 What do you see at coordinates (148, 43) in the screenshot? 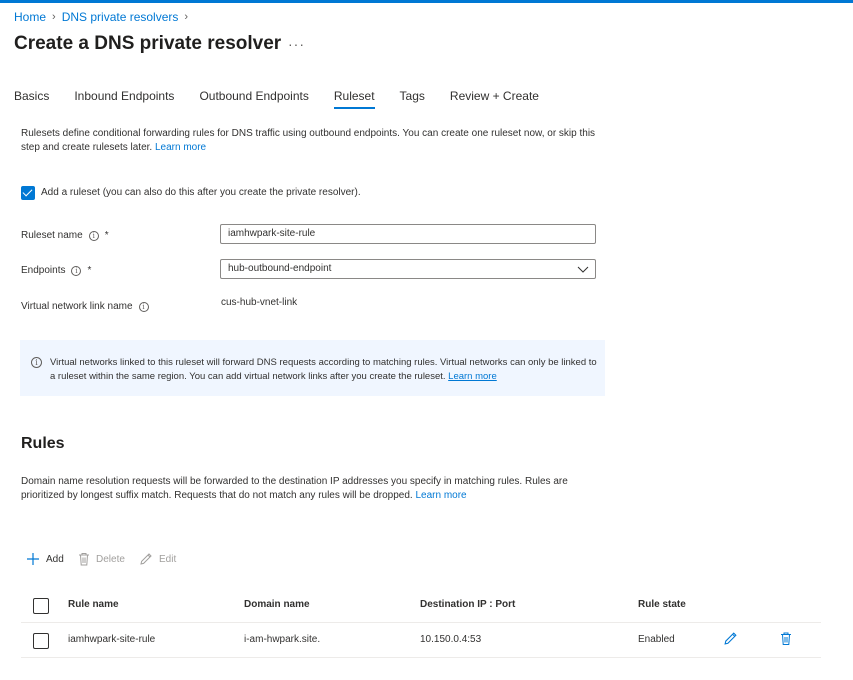
I see `page-title: Create a DNS private resolver` at bounding box center [148, 43].